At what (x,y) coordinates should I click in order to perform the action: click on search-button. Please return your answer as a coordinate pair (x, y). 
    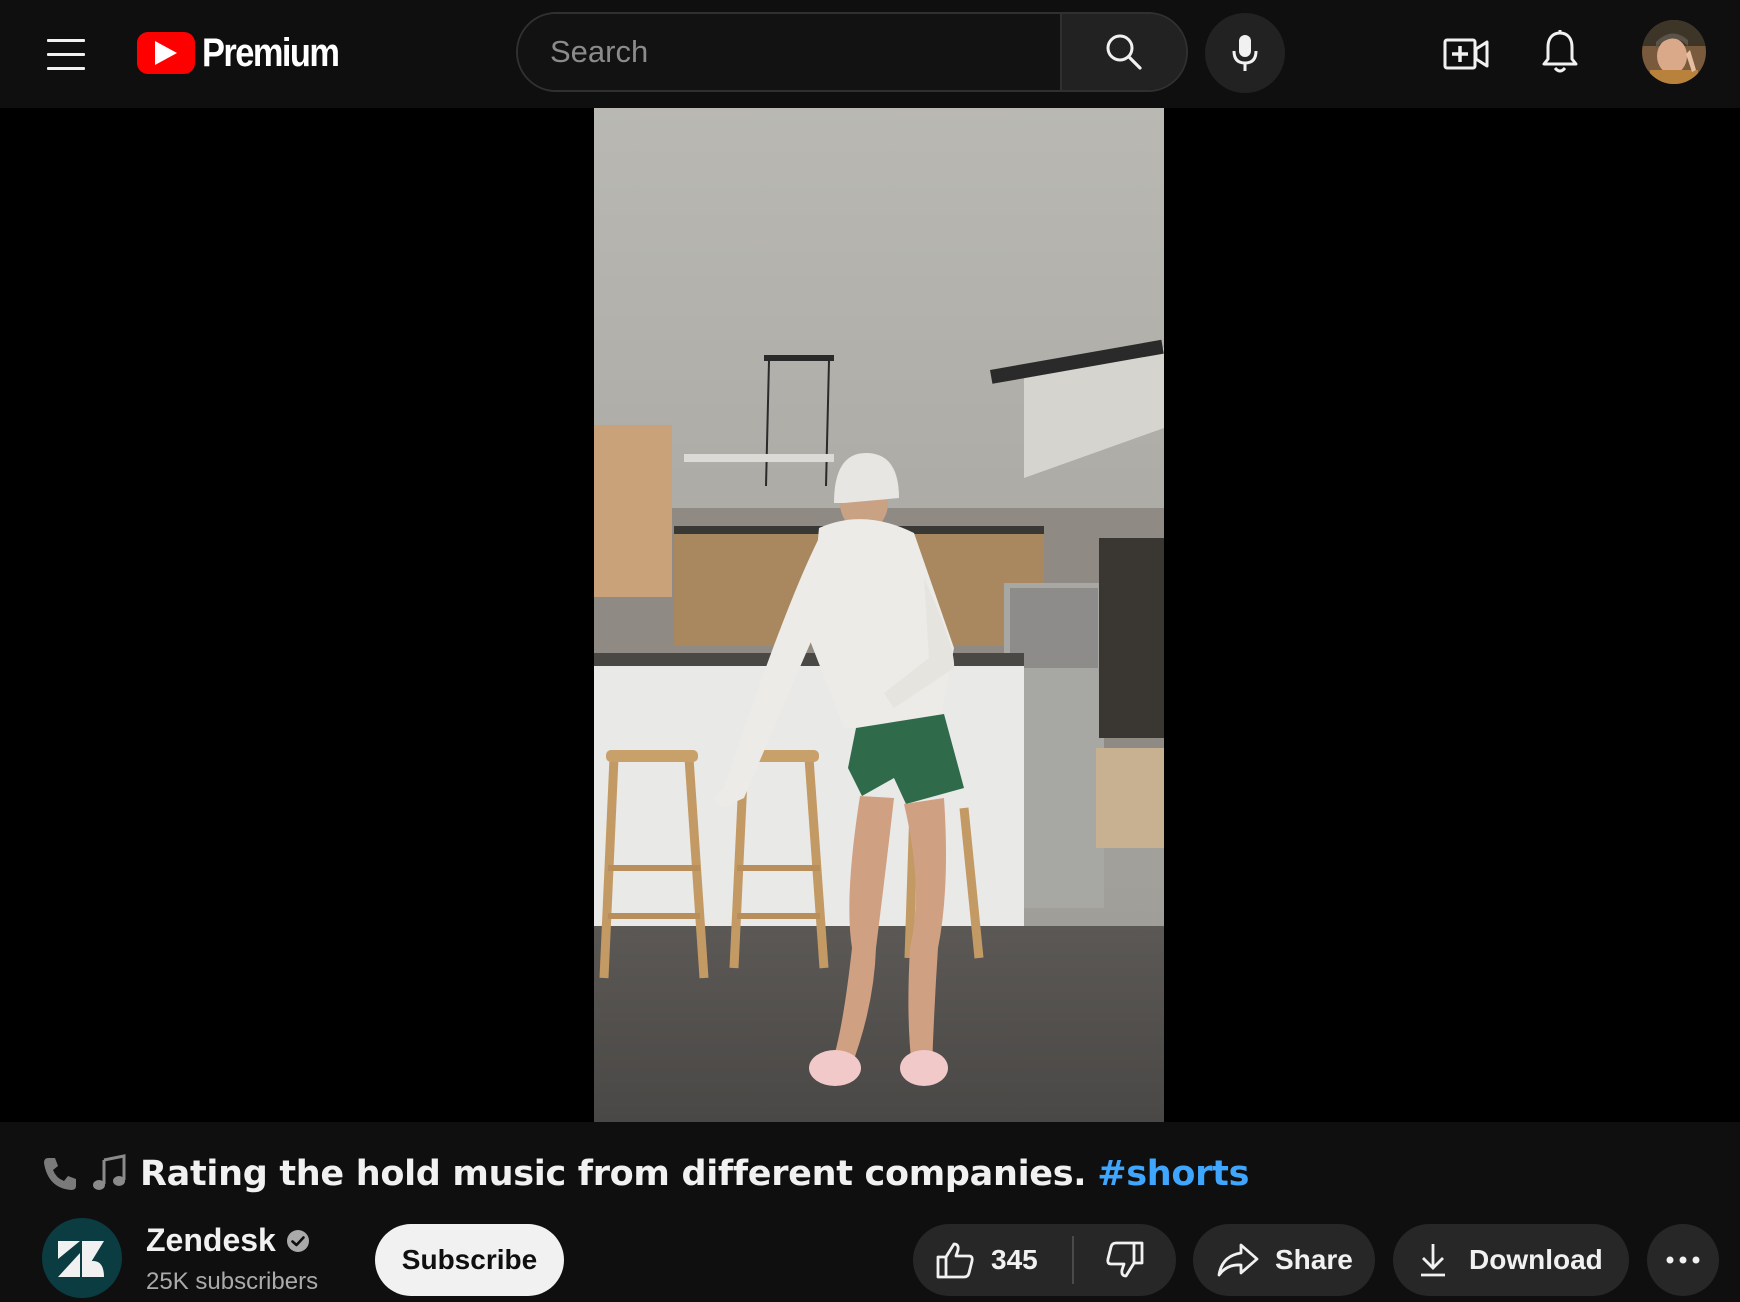
    Looking at the image, I should click on (1123, 52).